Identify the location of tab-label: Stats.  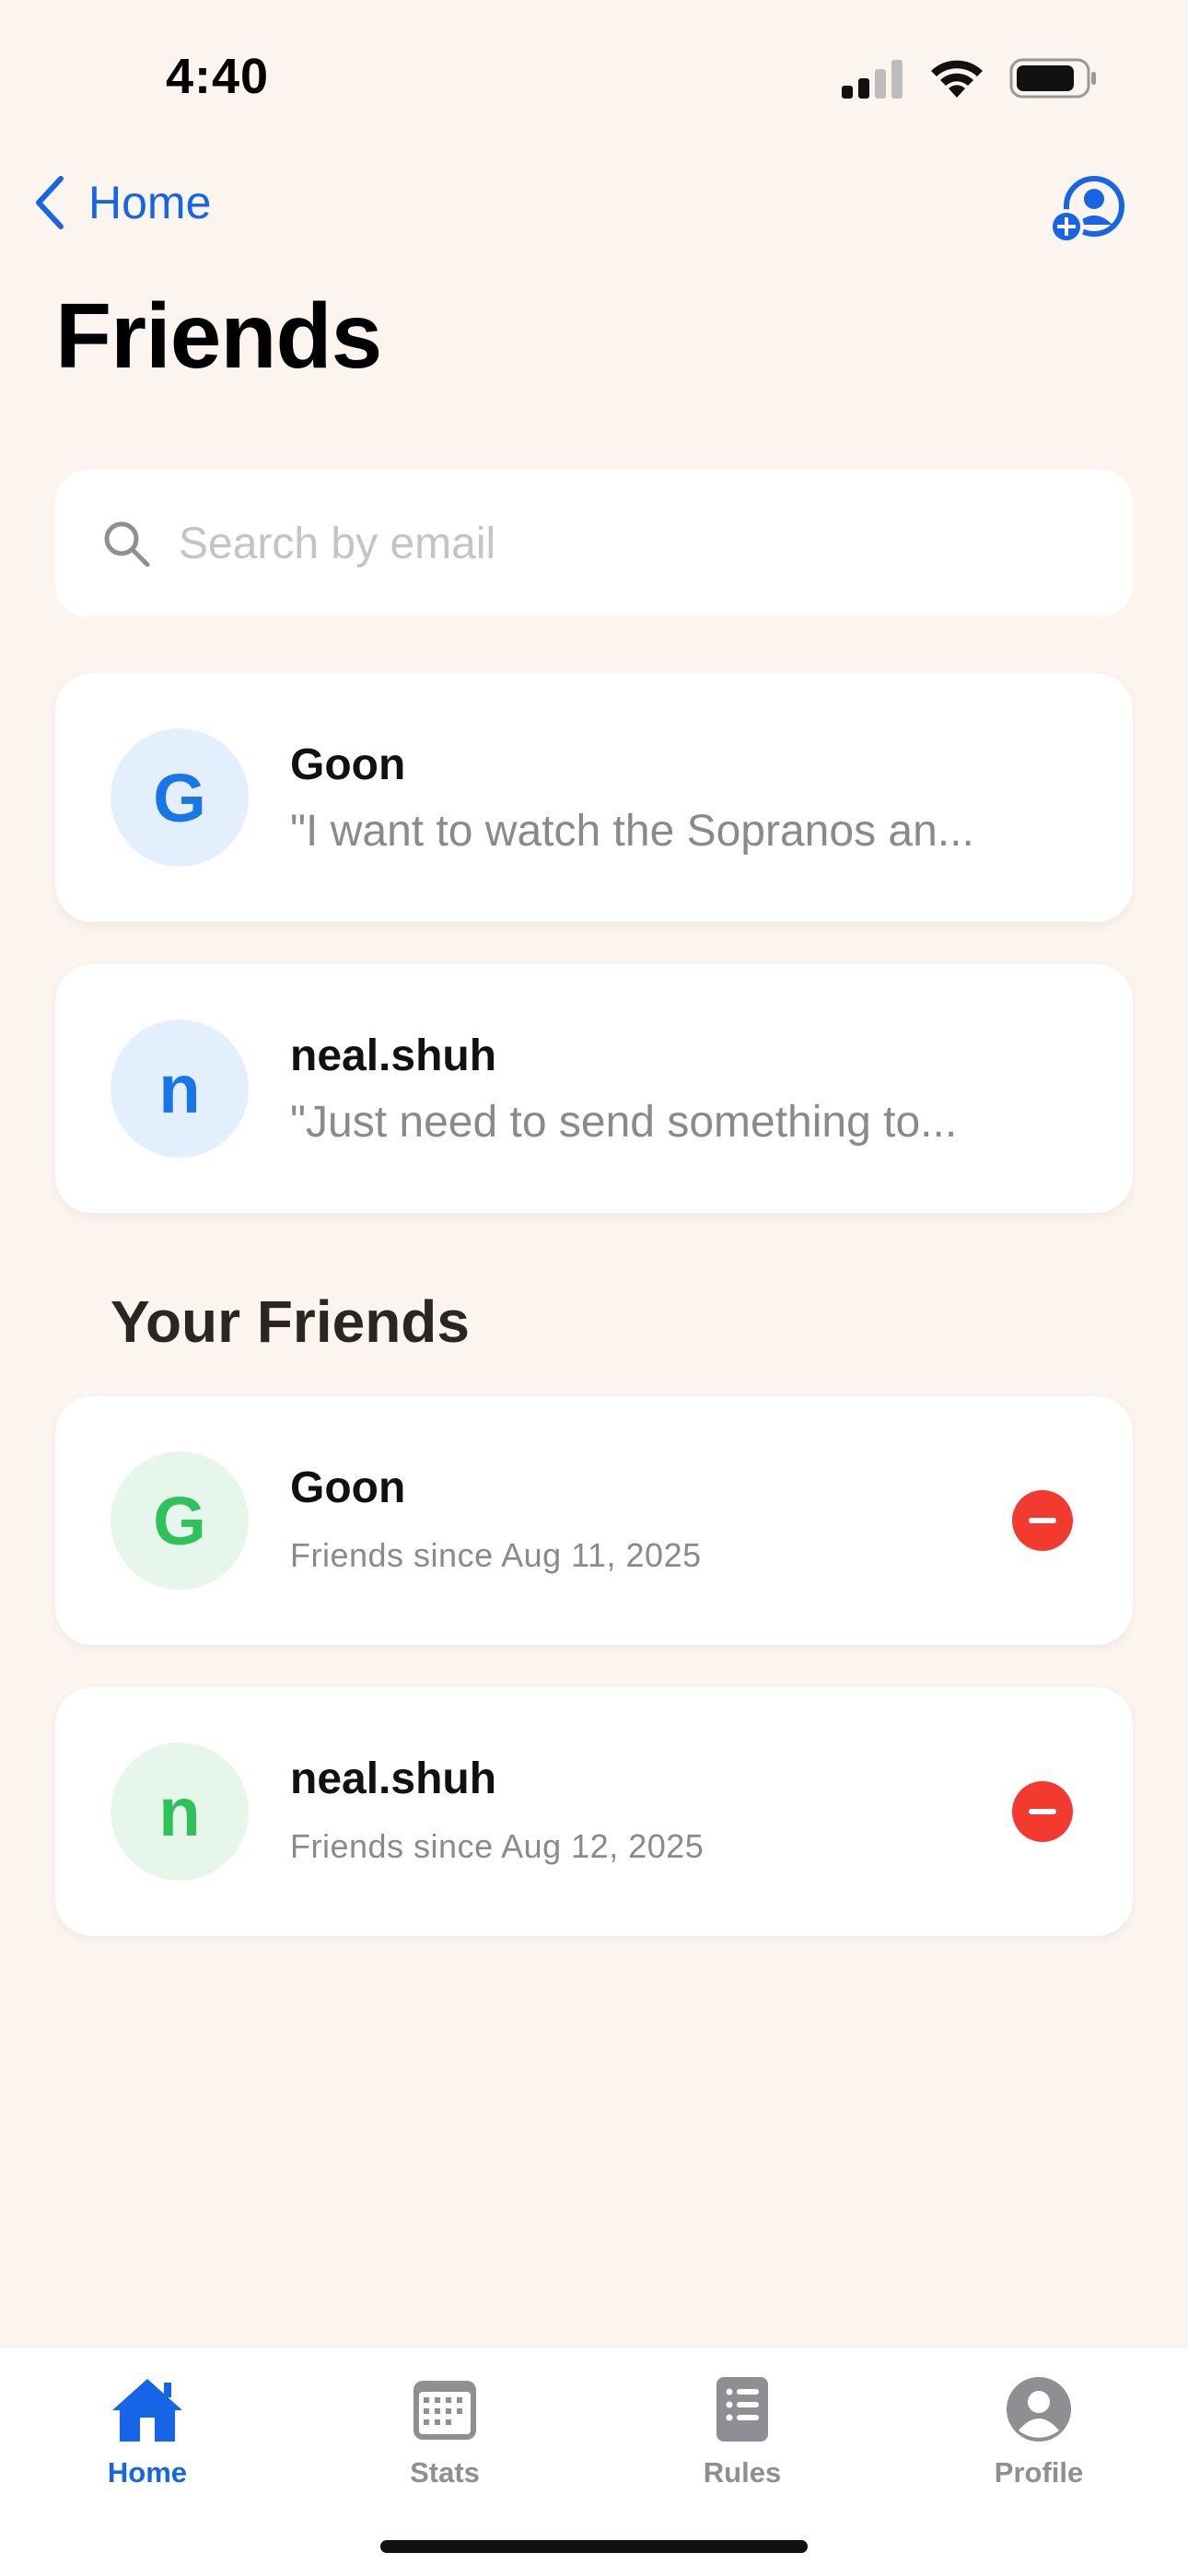
(445, 2472).